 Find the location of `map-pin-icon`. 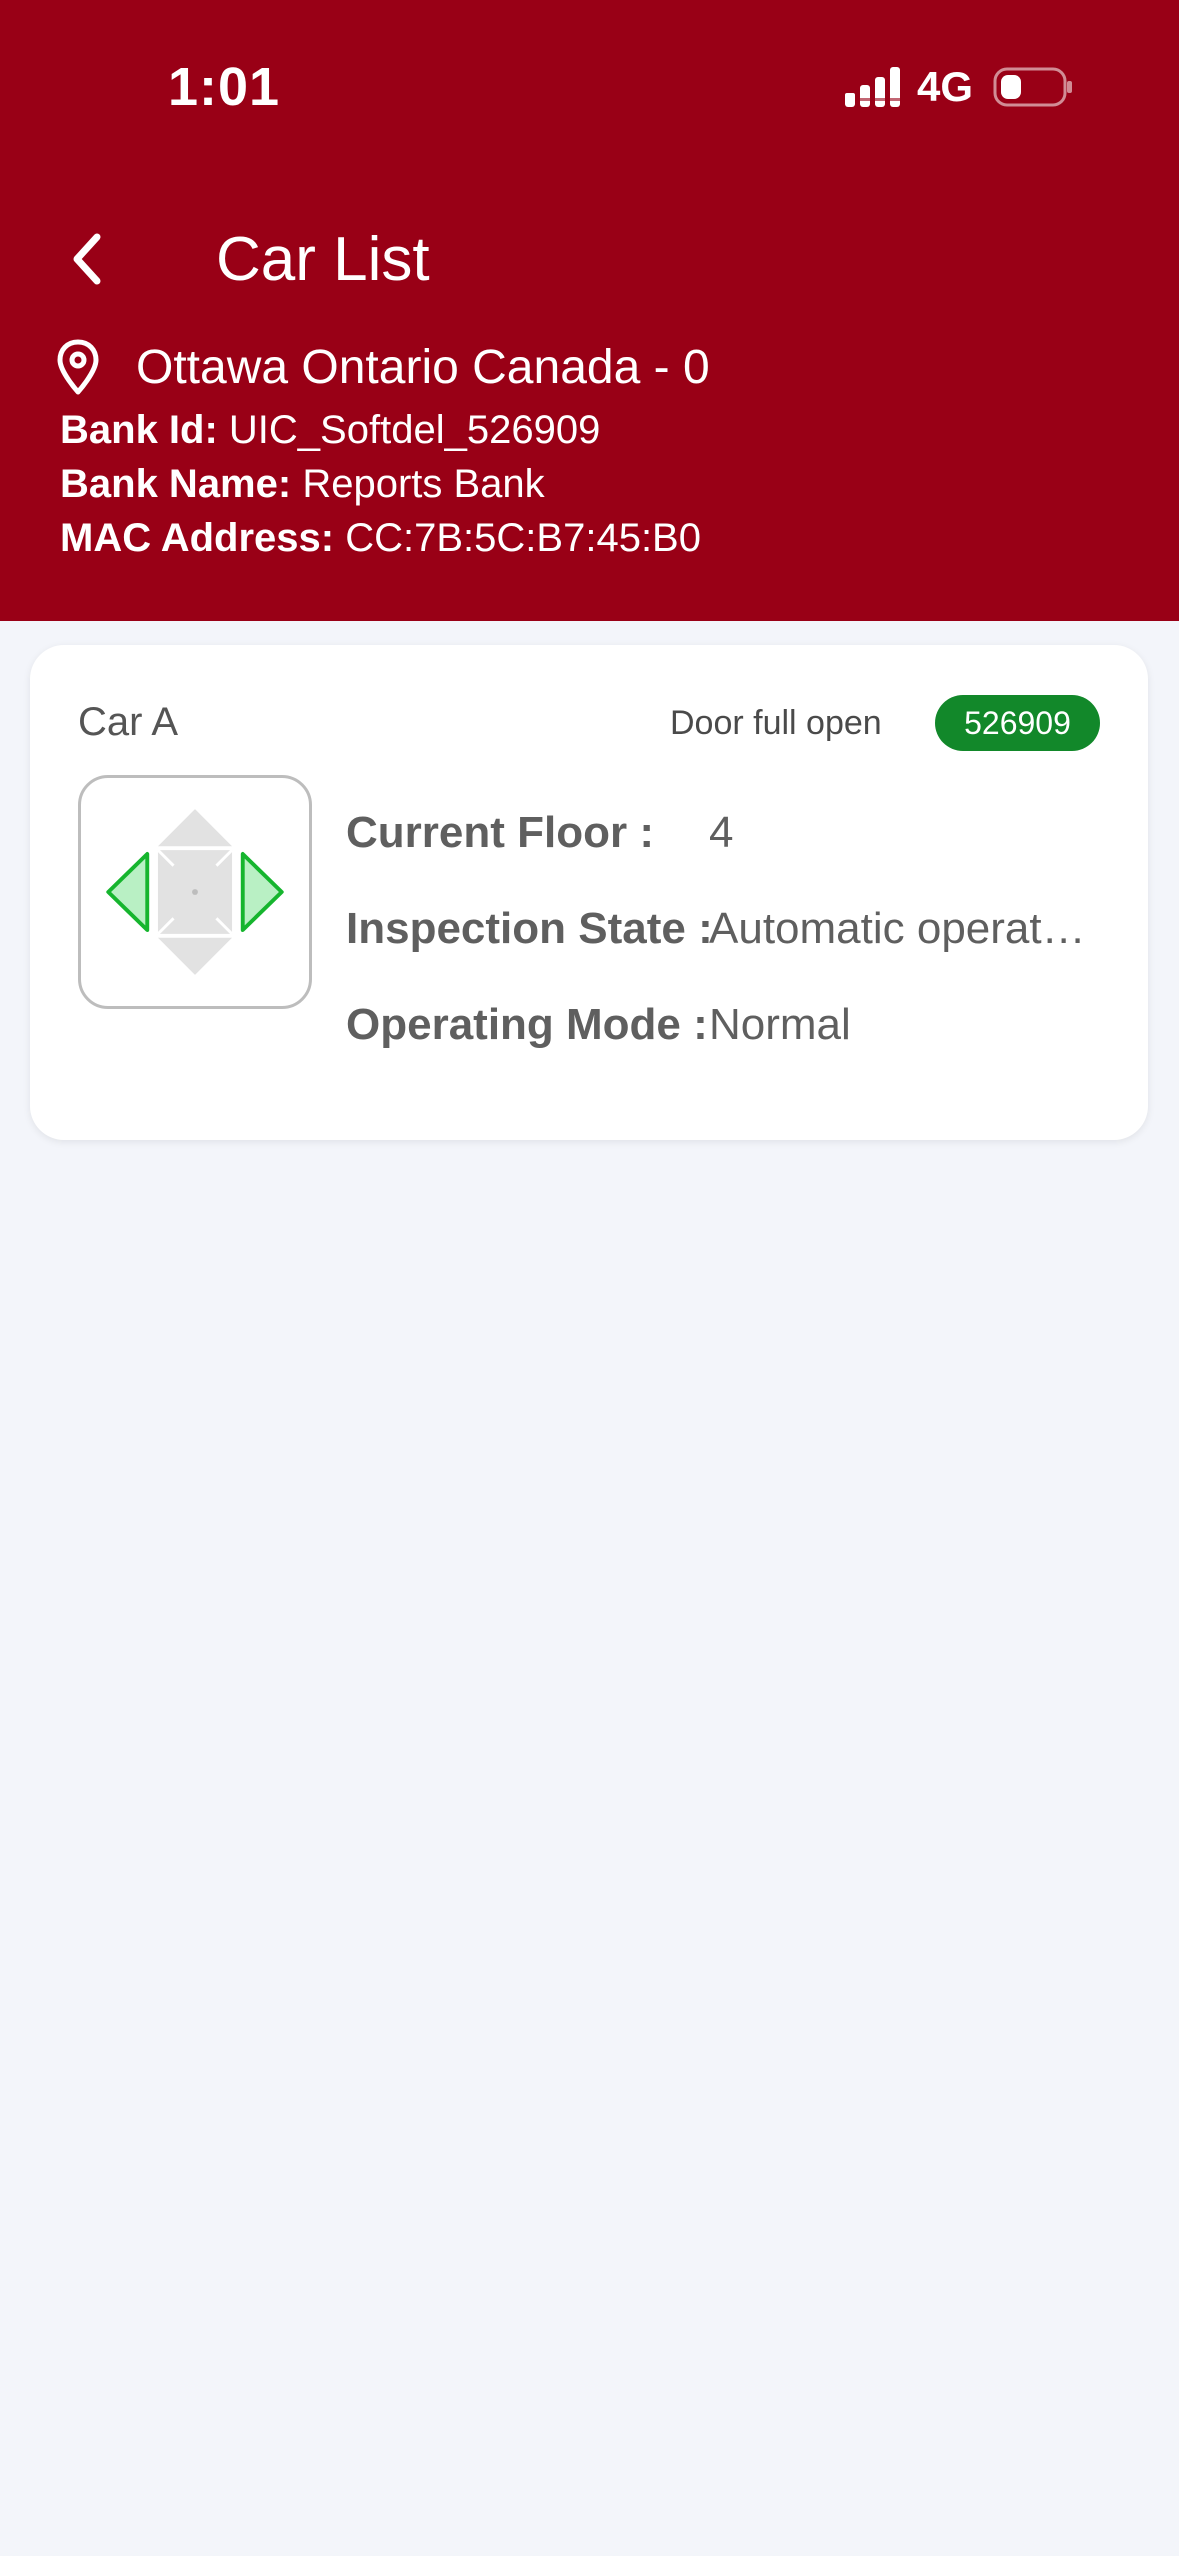

map-pin-icon is located at coordinates (78, 367).